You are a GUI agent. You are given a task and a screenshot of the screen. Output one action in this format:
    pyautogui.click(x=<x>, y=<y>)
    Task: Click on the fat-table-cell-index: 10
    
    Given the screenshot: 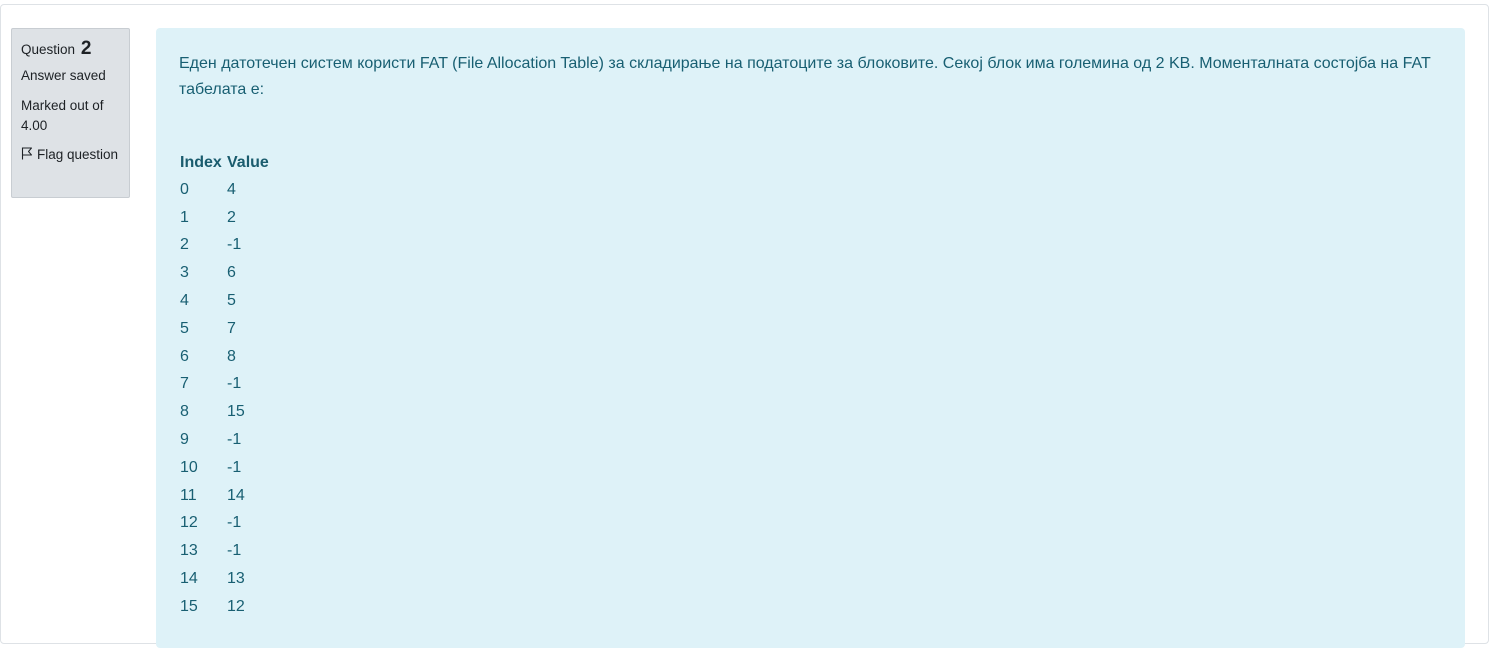 What is the action you would take?
    pyautogui.click(x=189, y=467)
    